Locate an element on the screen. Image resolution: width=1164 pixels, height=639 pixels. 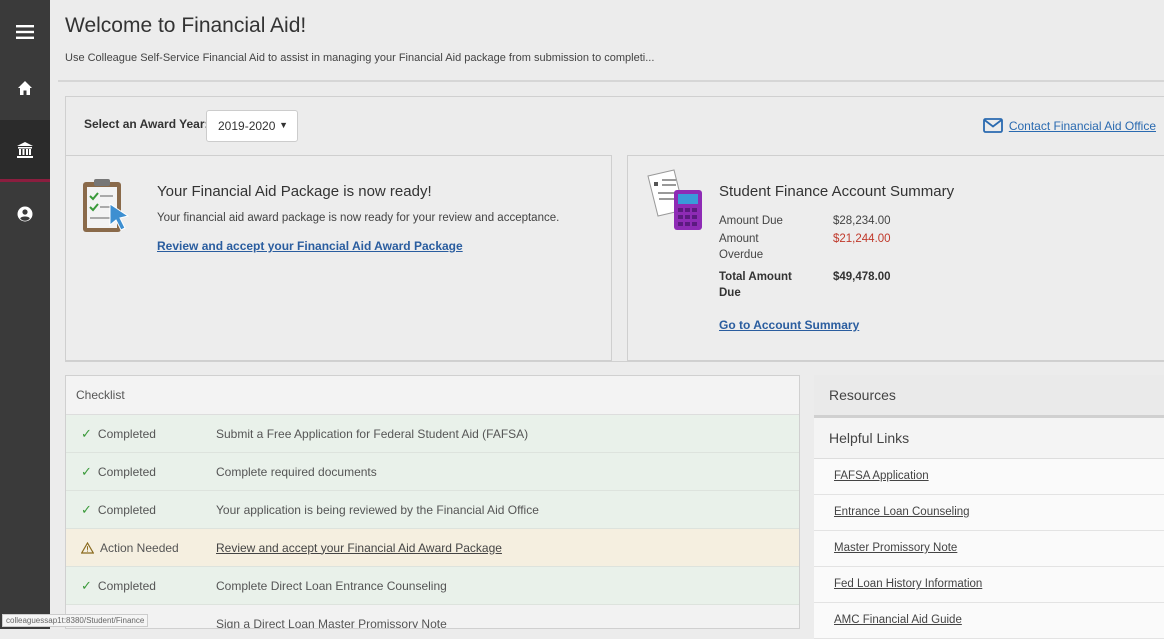
account-summary-link: Go to Account Summary is located at coordinates (789, 325).